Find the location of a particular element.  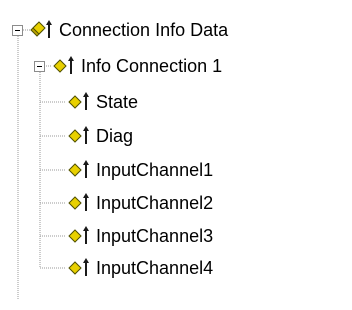

tree-node-state: State is located at coordinates (102, 102).